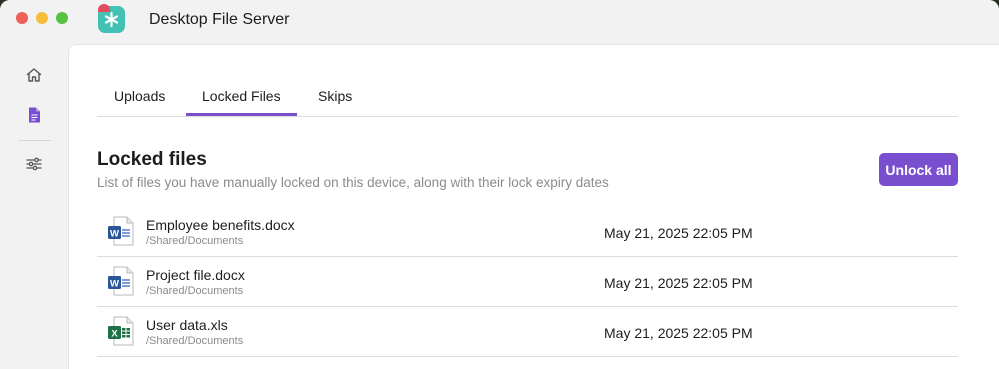  Describe the element at coordinates (499, 22) in the screenshot. I see `title-bar: Desktop File Server` at that location.